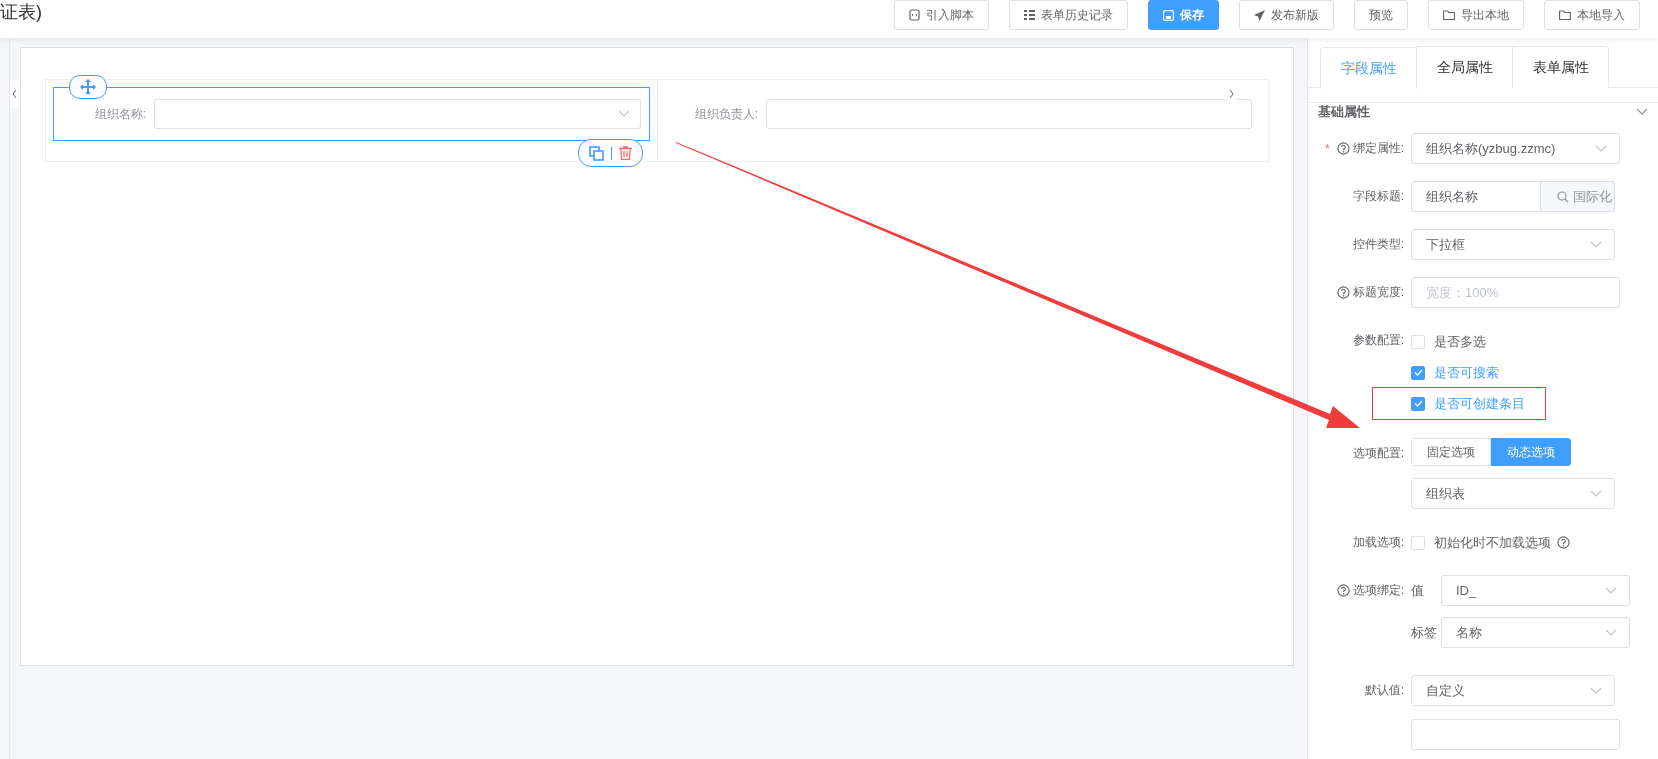  What do you see at coordinates (1378, 148) in the screenshot?
I see `property-label: 绑定属性:` at bounding box center [1378, 148].